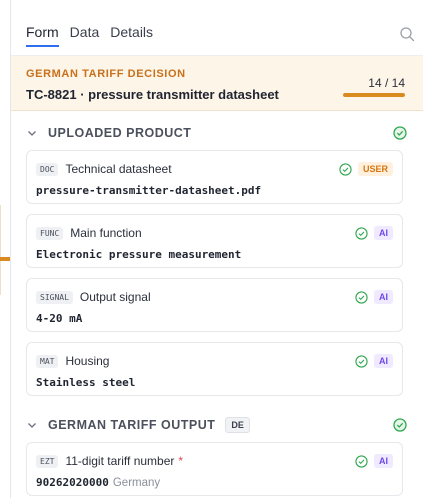 Image resolution: width=423 pixels, height=498 pixels. I want to click on field-card-housing: MAT Housing AI Stainless steel, so click(214, 369).